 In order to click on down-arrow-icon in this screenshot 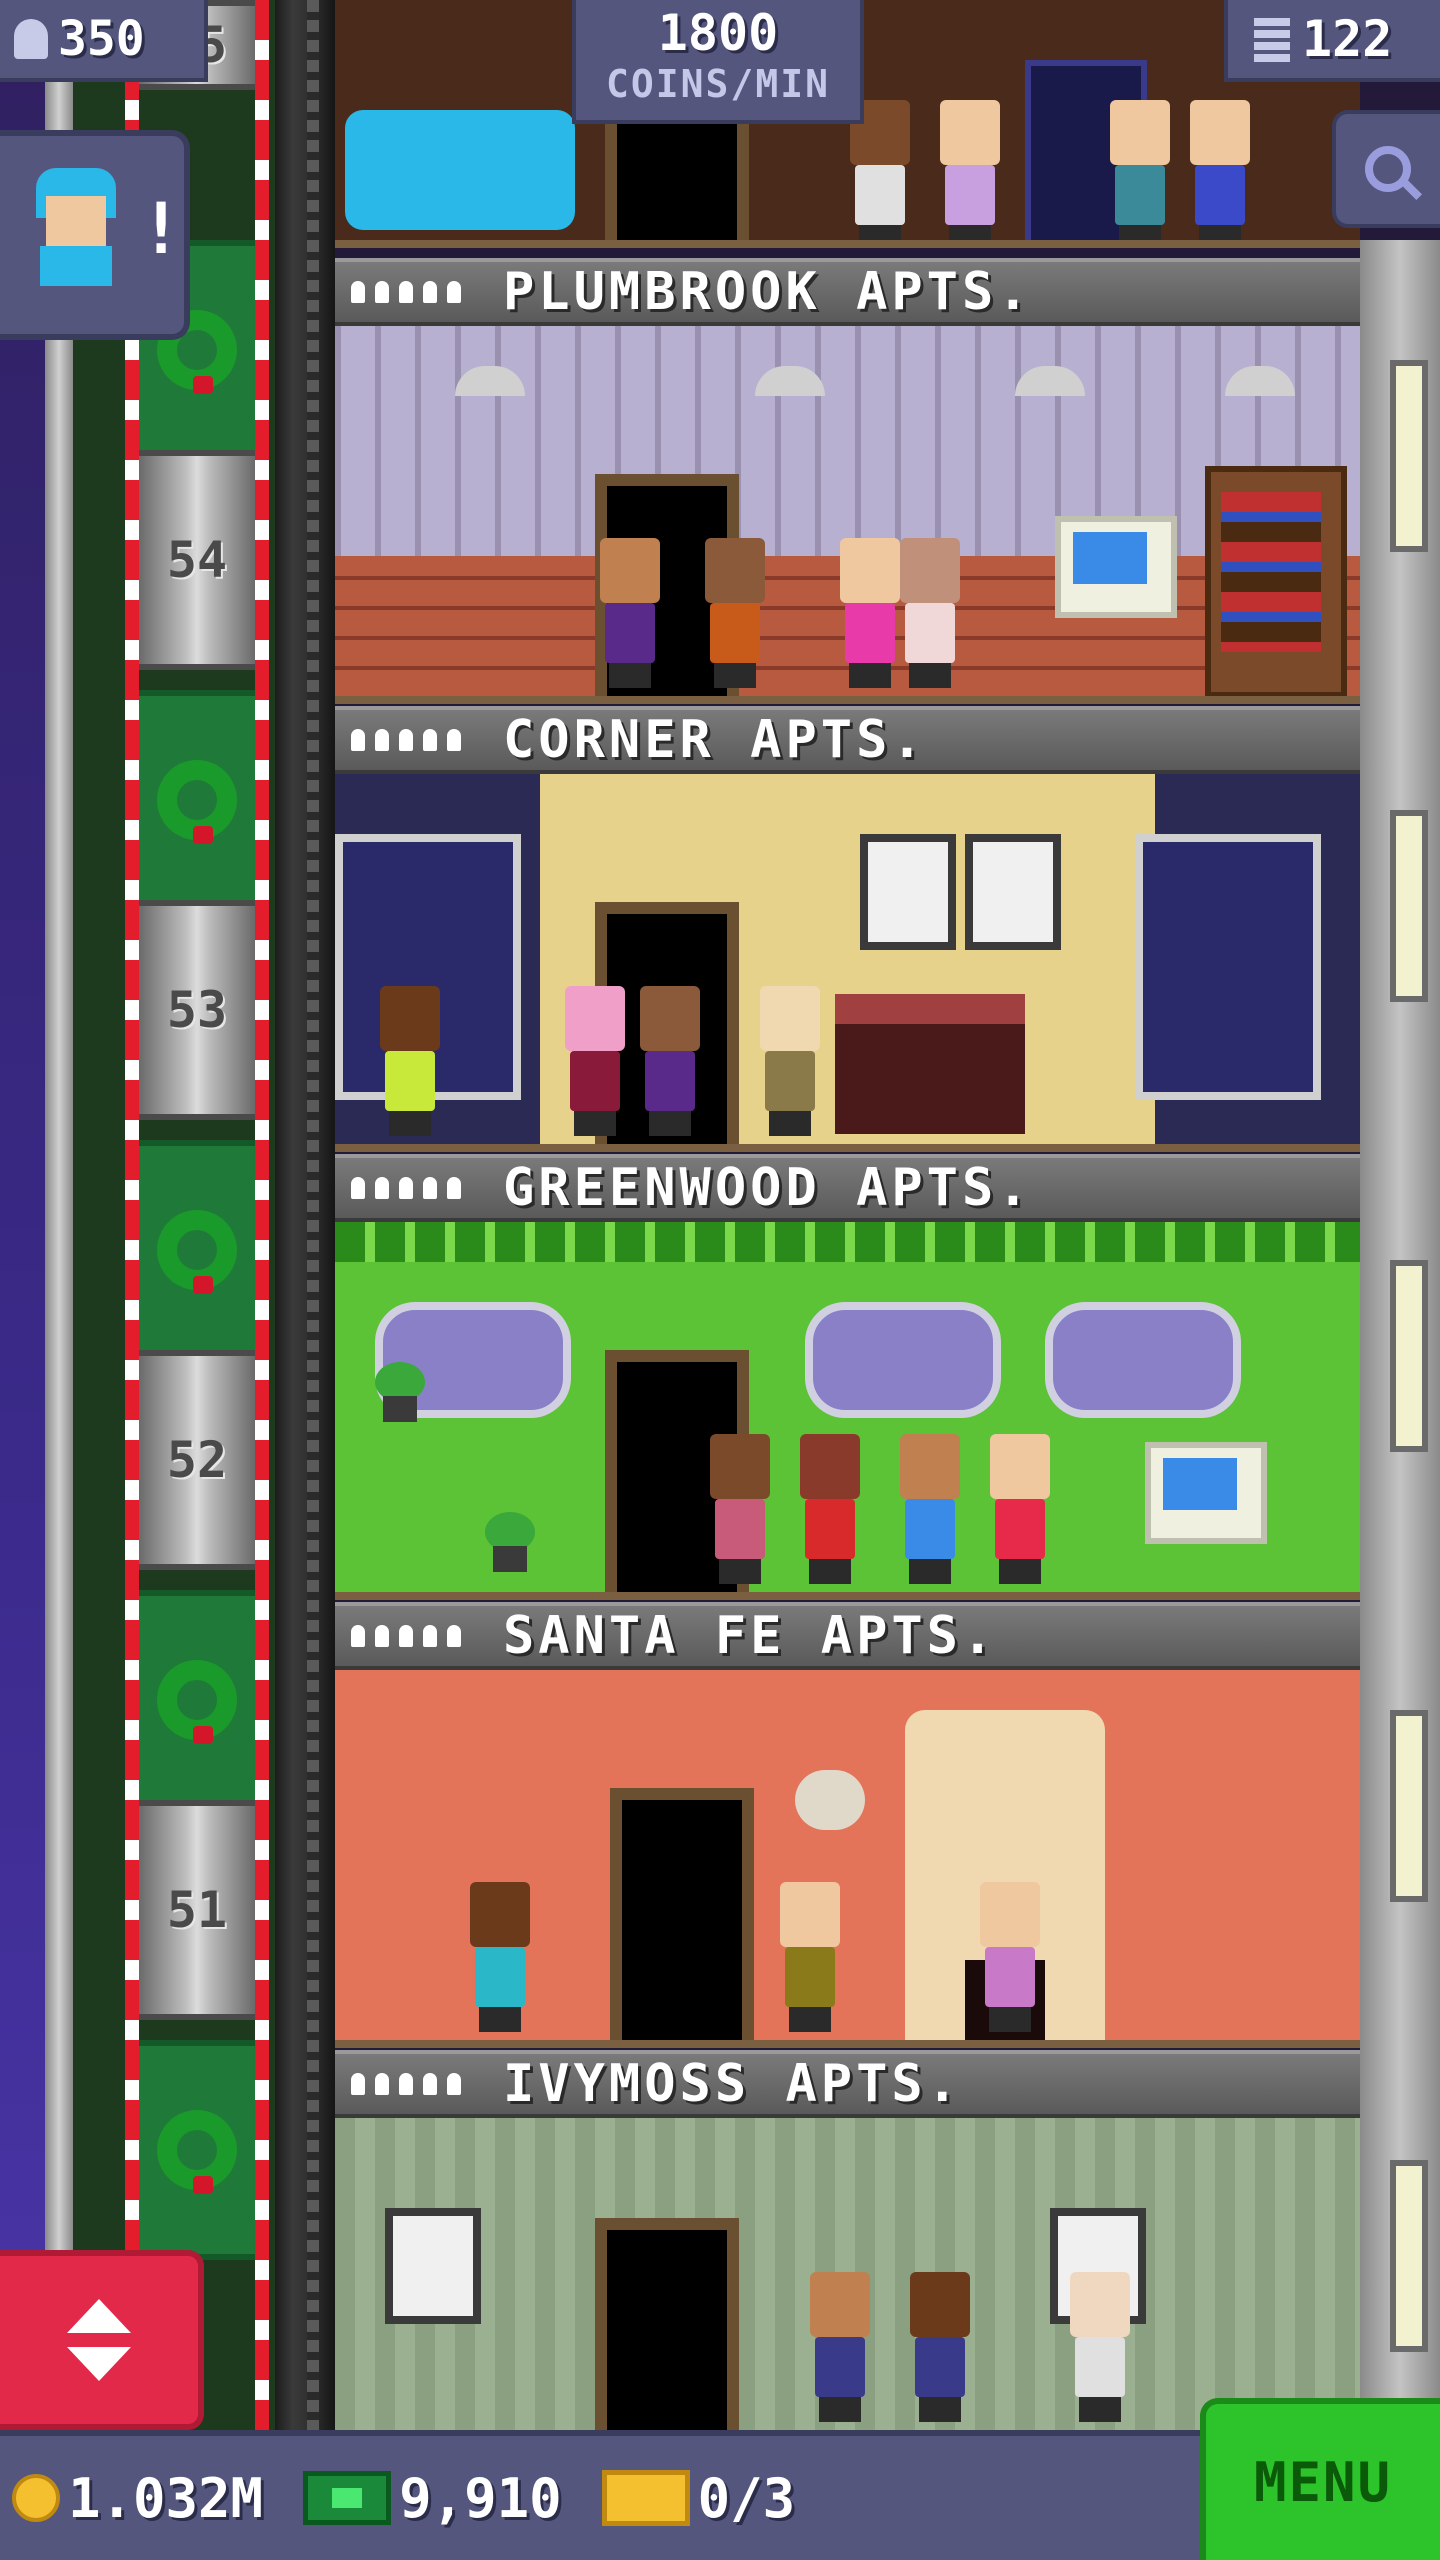, I will do `click(99, 2364)`.